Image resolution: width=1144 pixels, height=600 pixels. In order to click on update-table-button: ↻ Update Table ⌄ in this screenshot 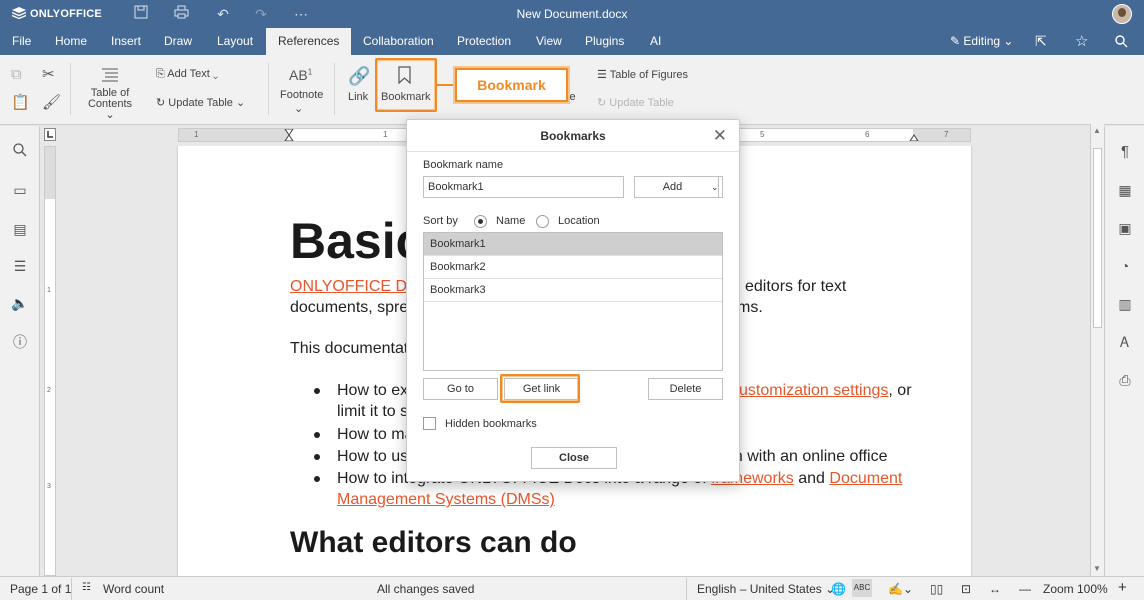, I will do `click(200, 102)`.